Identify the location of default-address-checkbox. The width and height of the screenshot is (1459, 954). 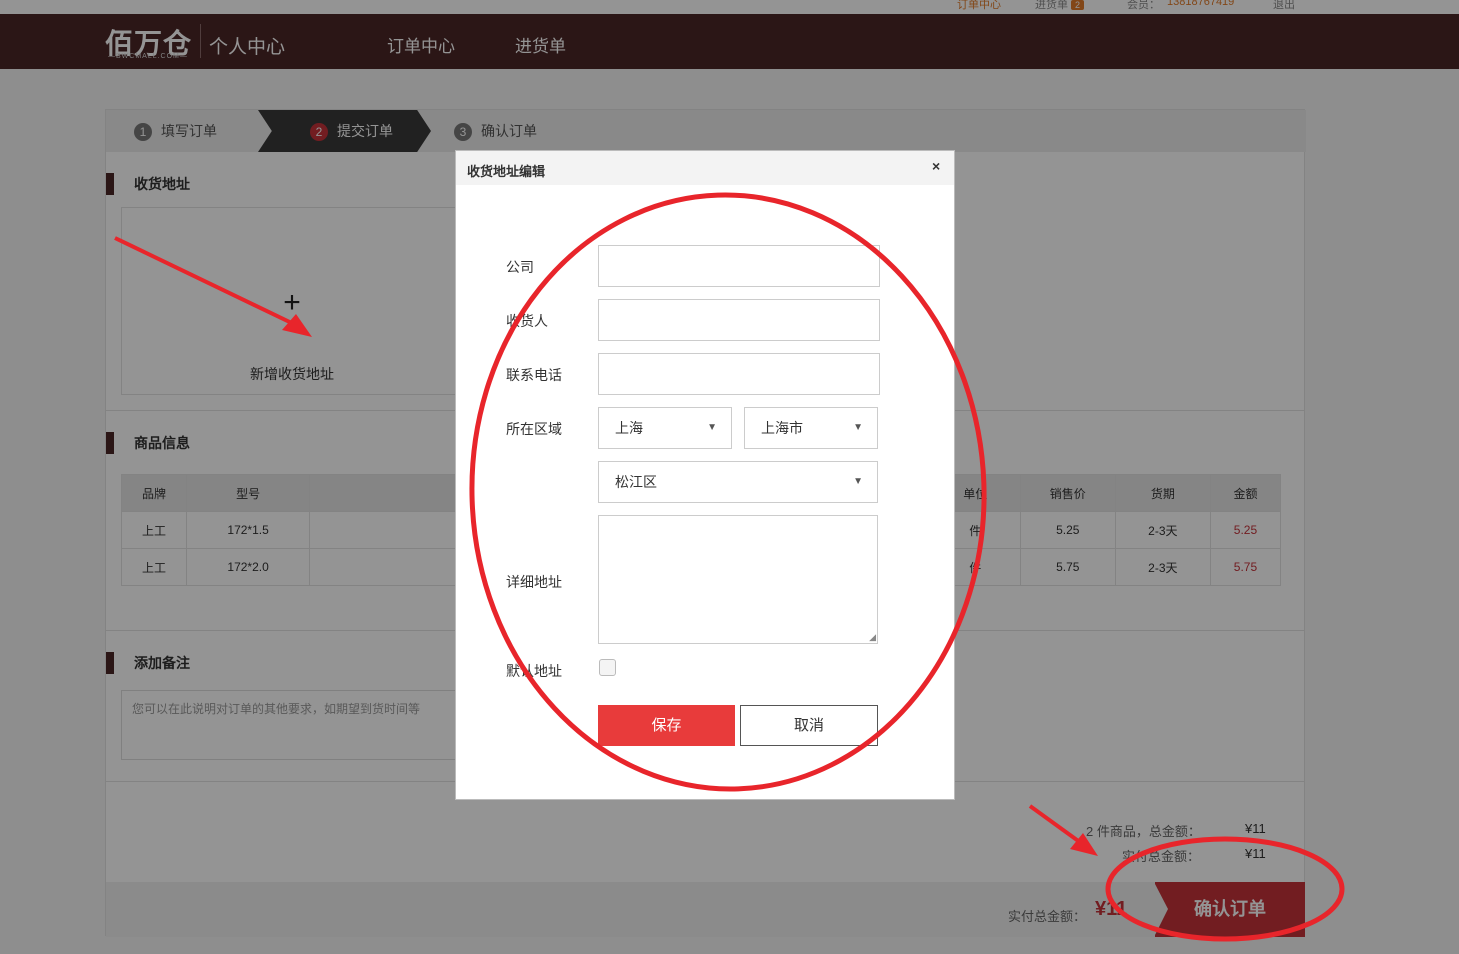
(607, 667).